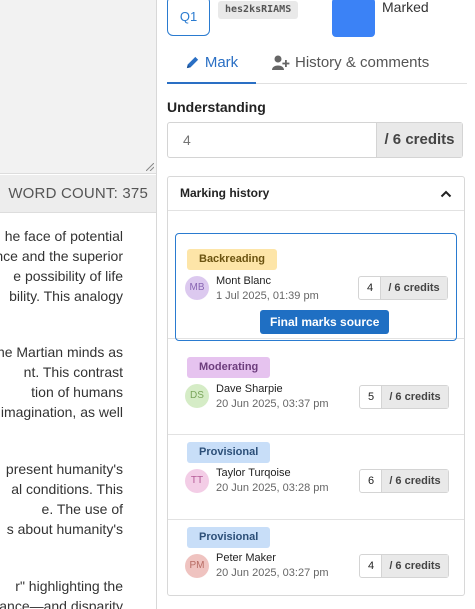  What do you see at coordinates (272, 140) in the screenshot?
I see `score-input` at bounding box center [272, 140].